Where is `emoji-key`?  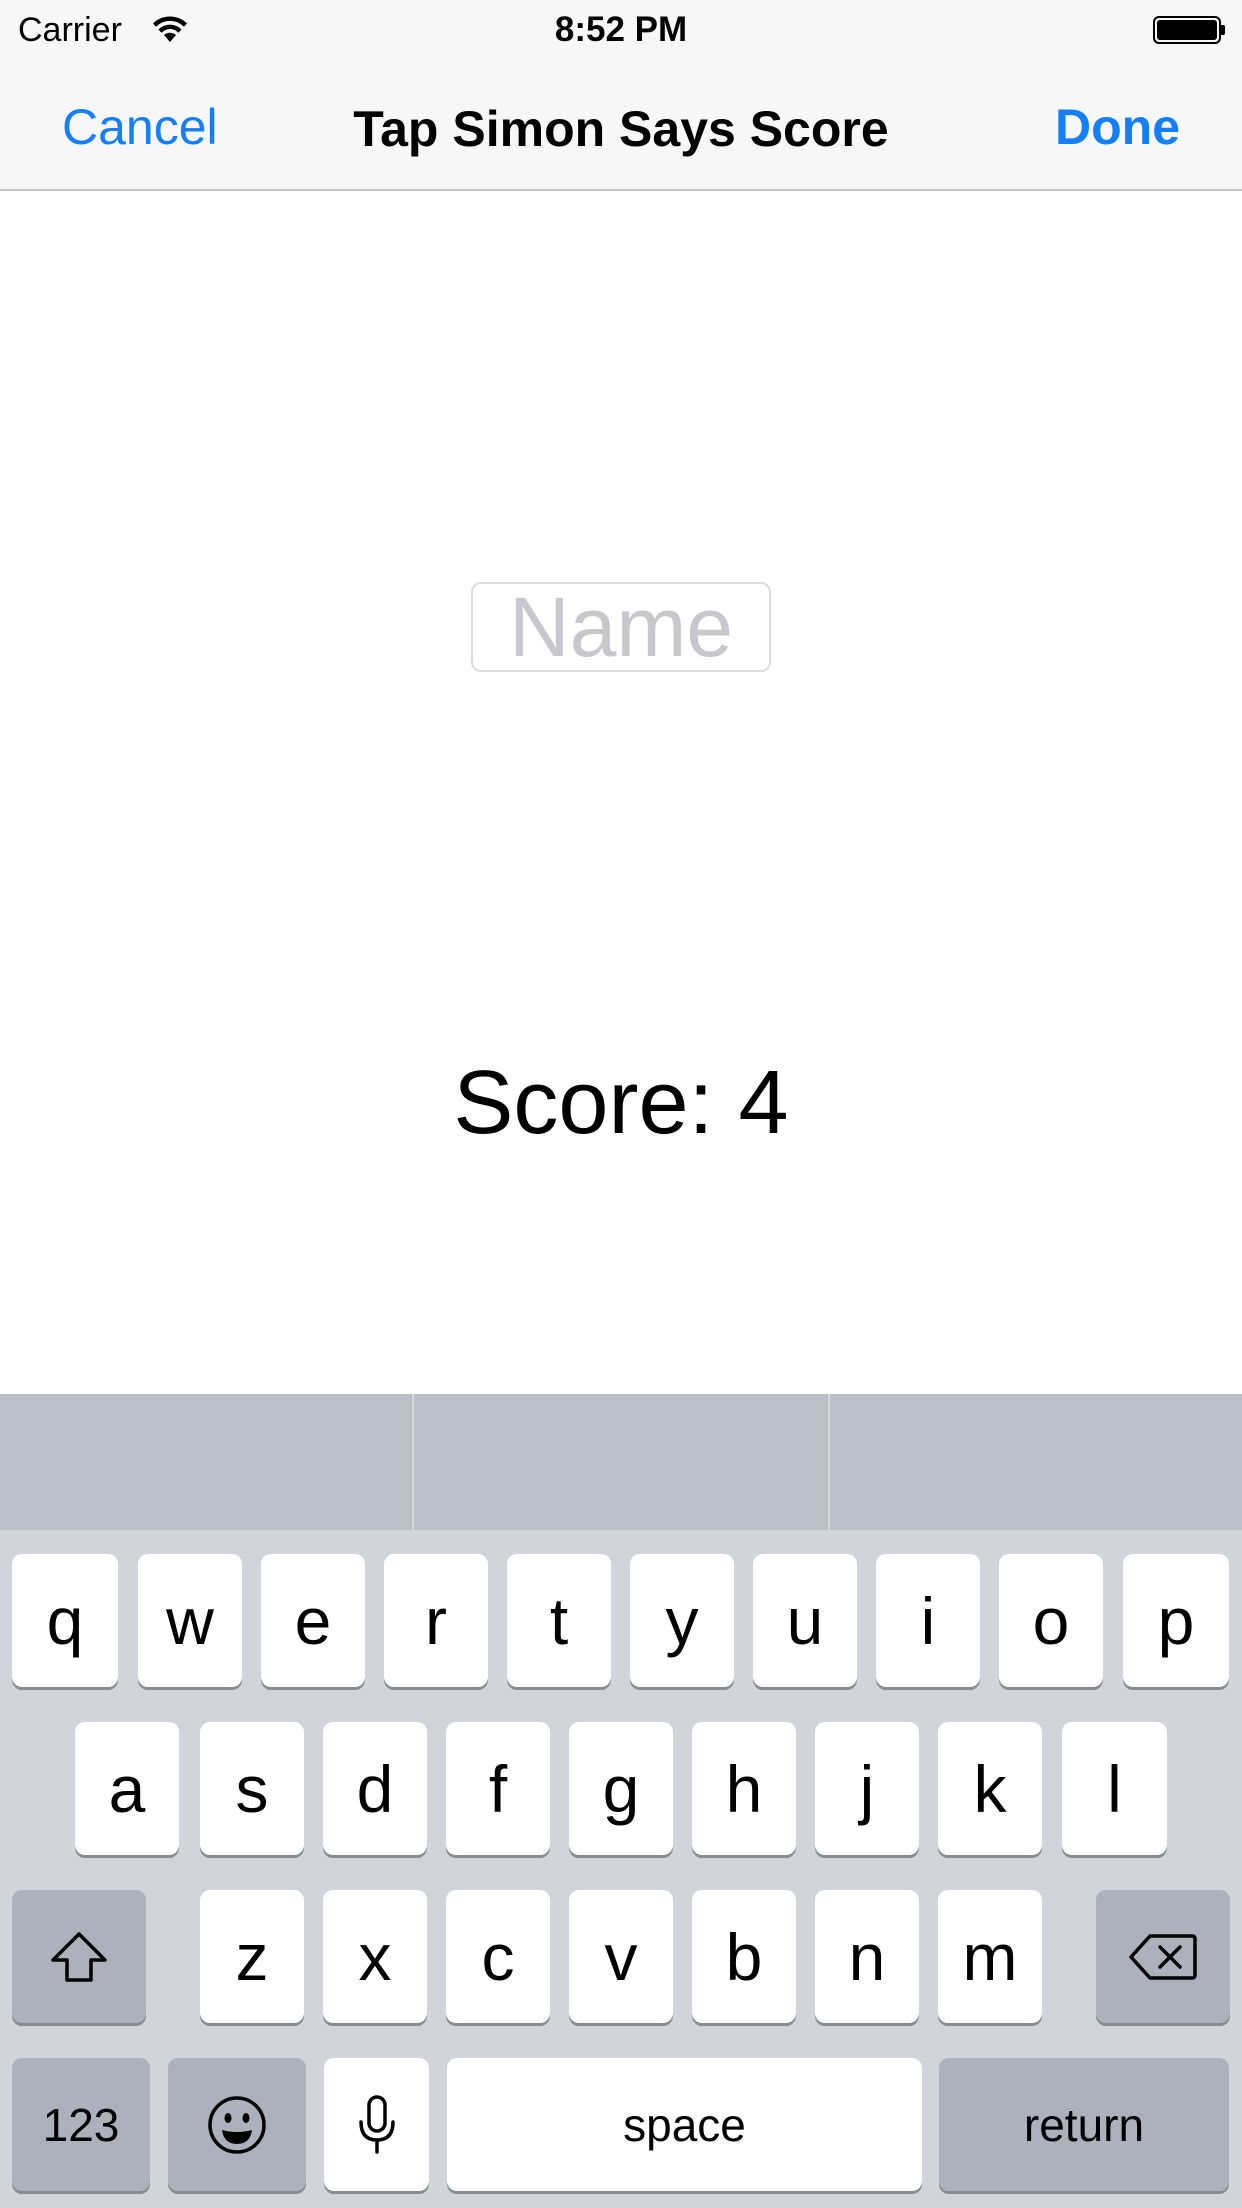
emoji-key is located at coordinates (237, 2124).